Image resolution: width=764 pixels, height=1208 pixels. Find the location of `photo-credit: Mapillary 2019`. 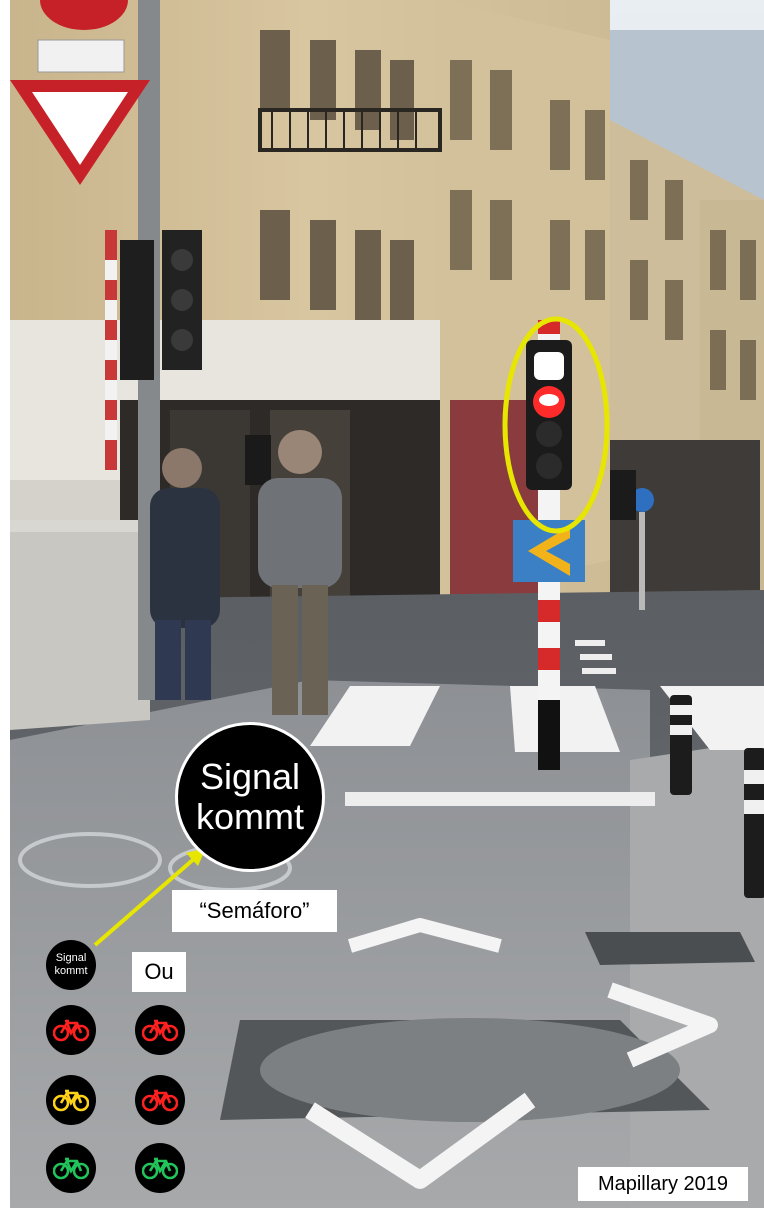

photo-credit: Mapillary 2019 is located at coordinates (663, 1184).